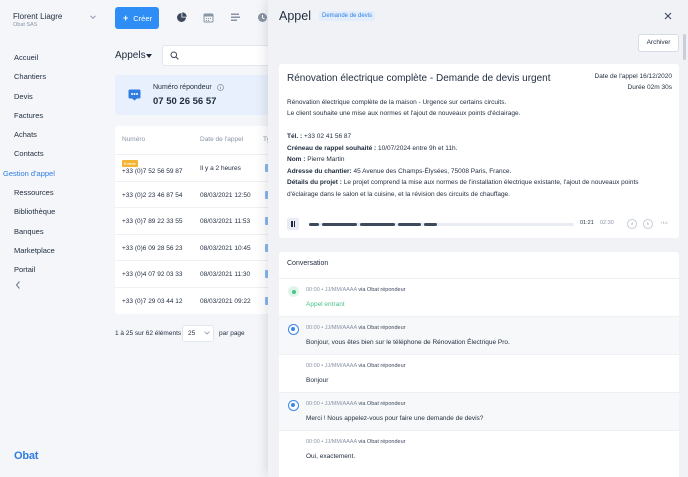  Describe the element at coordinates (185, 101) in the screenshot. I see `responder-number: 07 50 26 56 57` at that location.